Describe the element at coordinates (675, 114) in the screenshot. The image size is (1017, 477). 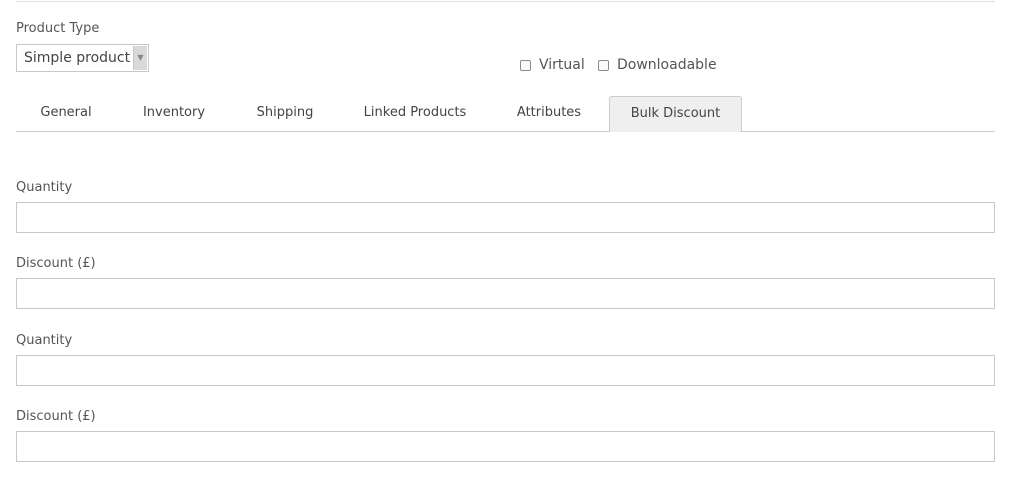
I see `tab-bulk-discount: Bulk Discount` at that location.